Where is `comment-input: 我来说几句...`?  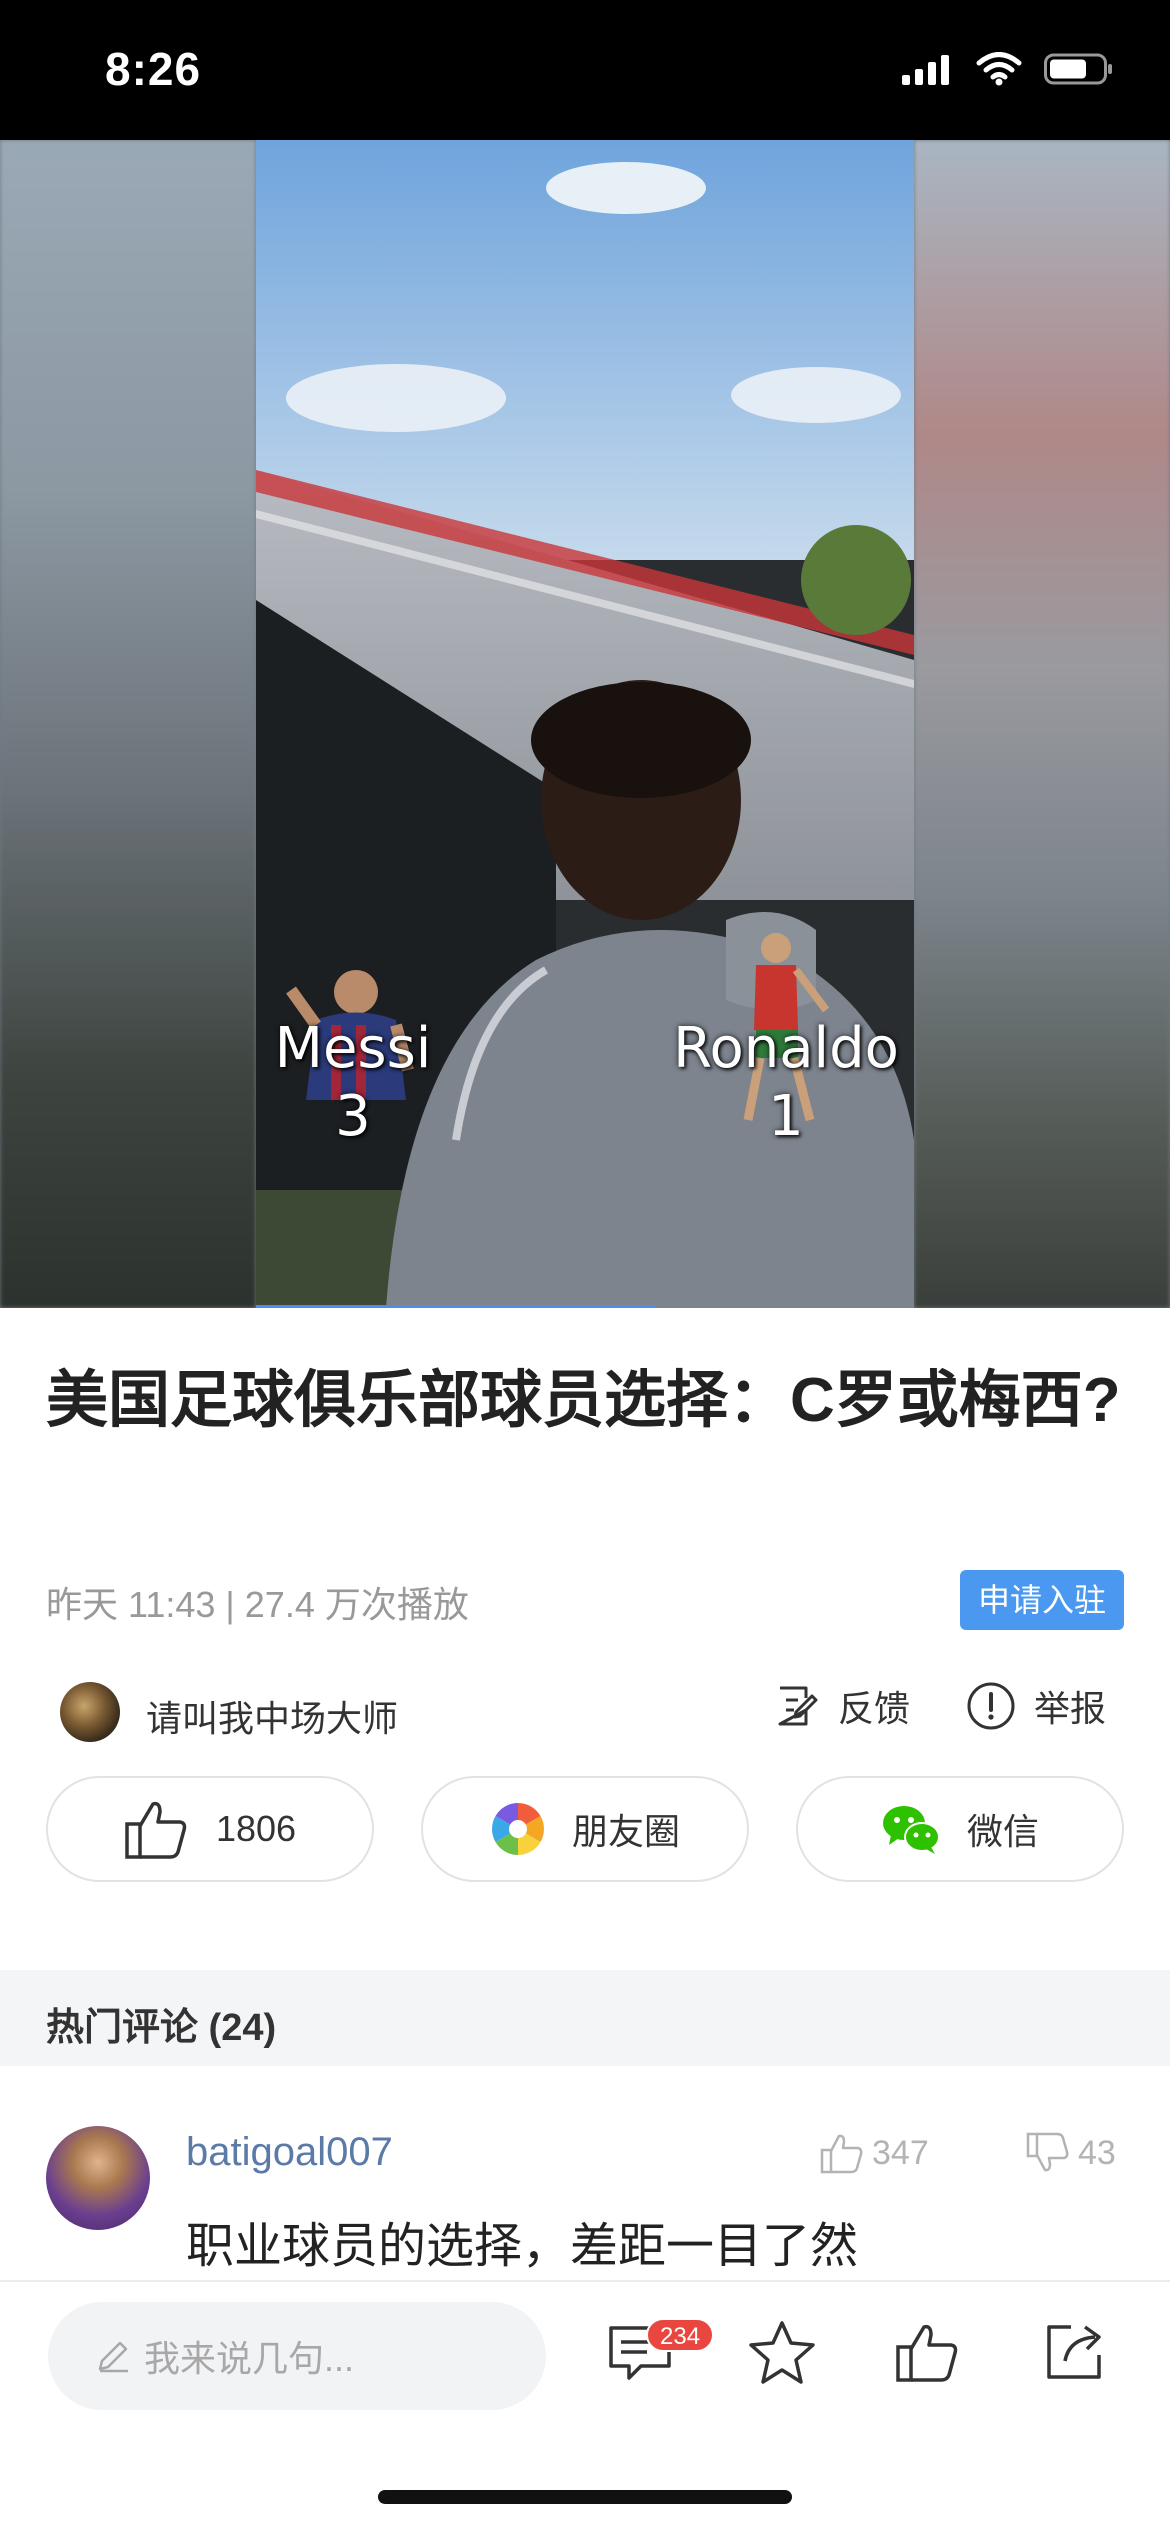 comment-input: 我来说几句... is located at coordinates (297, 2356).